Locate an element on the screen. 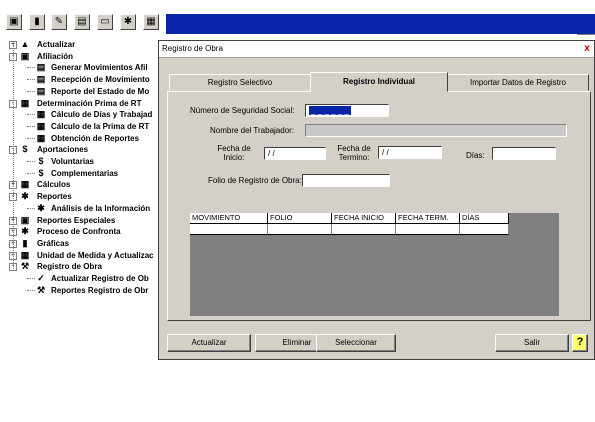 The width and height of the screenshot is (595, 422). tree-item: ▤ Recepción de Movimiento is located at coordinates (79, 79).